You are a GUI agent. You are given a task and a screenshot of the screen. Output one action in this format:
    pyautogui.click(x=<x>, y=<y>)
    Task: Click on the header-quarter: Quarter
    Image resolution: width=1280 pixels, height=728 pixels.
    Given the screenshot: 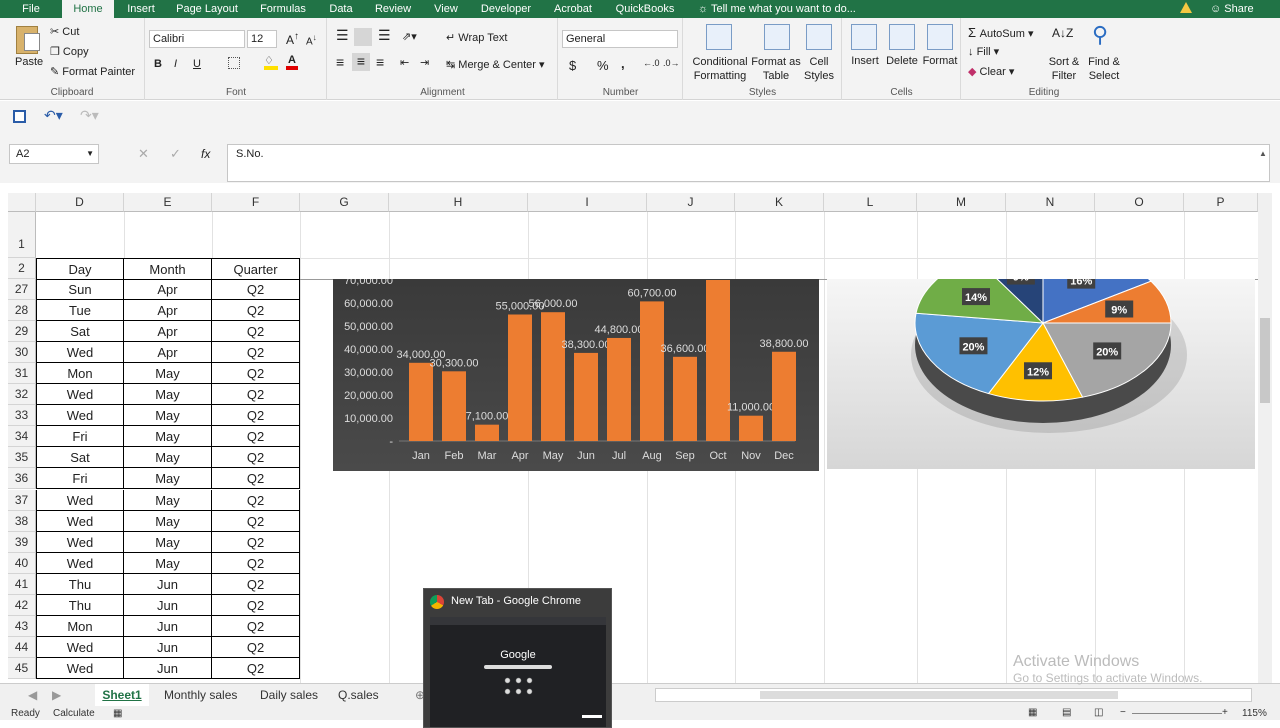 What is the action you would take?
    pyautogui.click(x=256, y=269)
    